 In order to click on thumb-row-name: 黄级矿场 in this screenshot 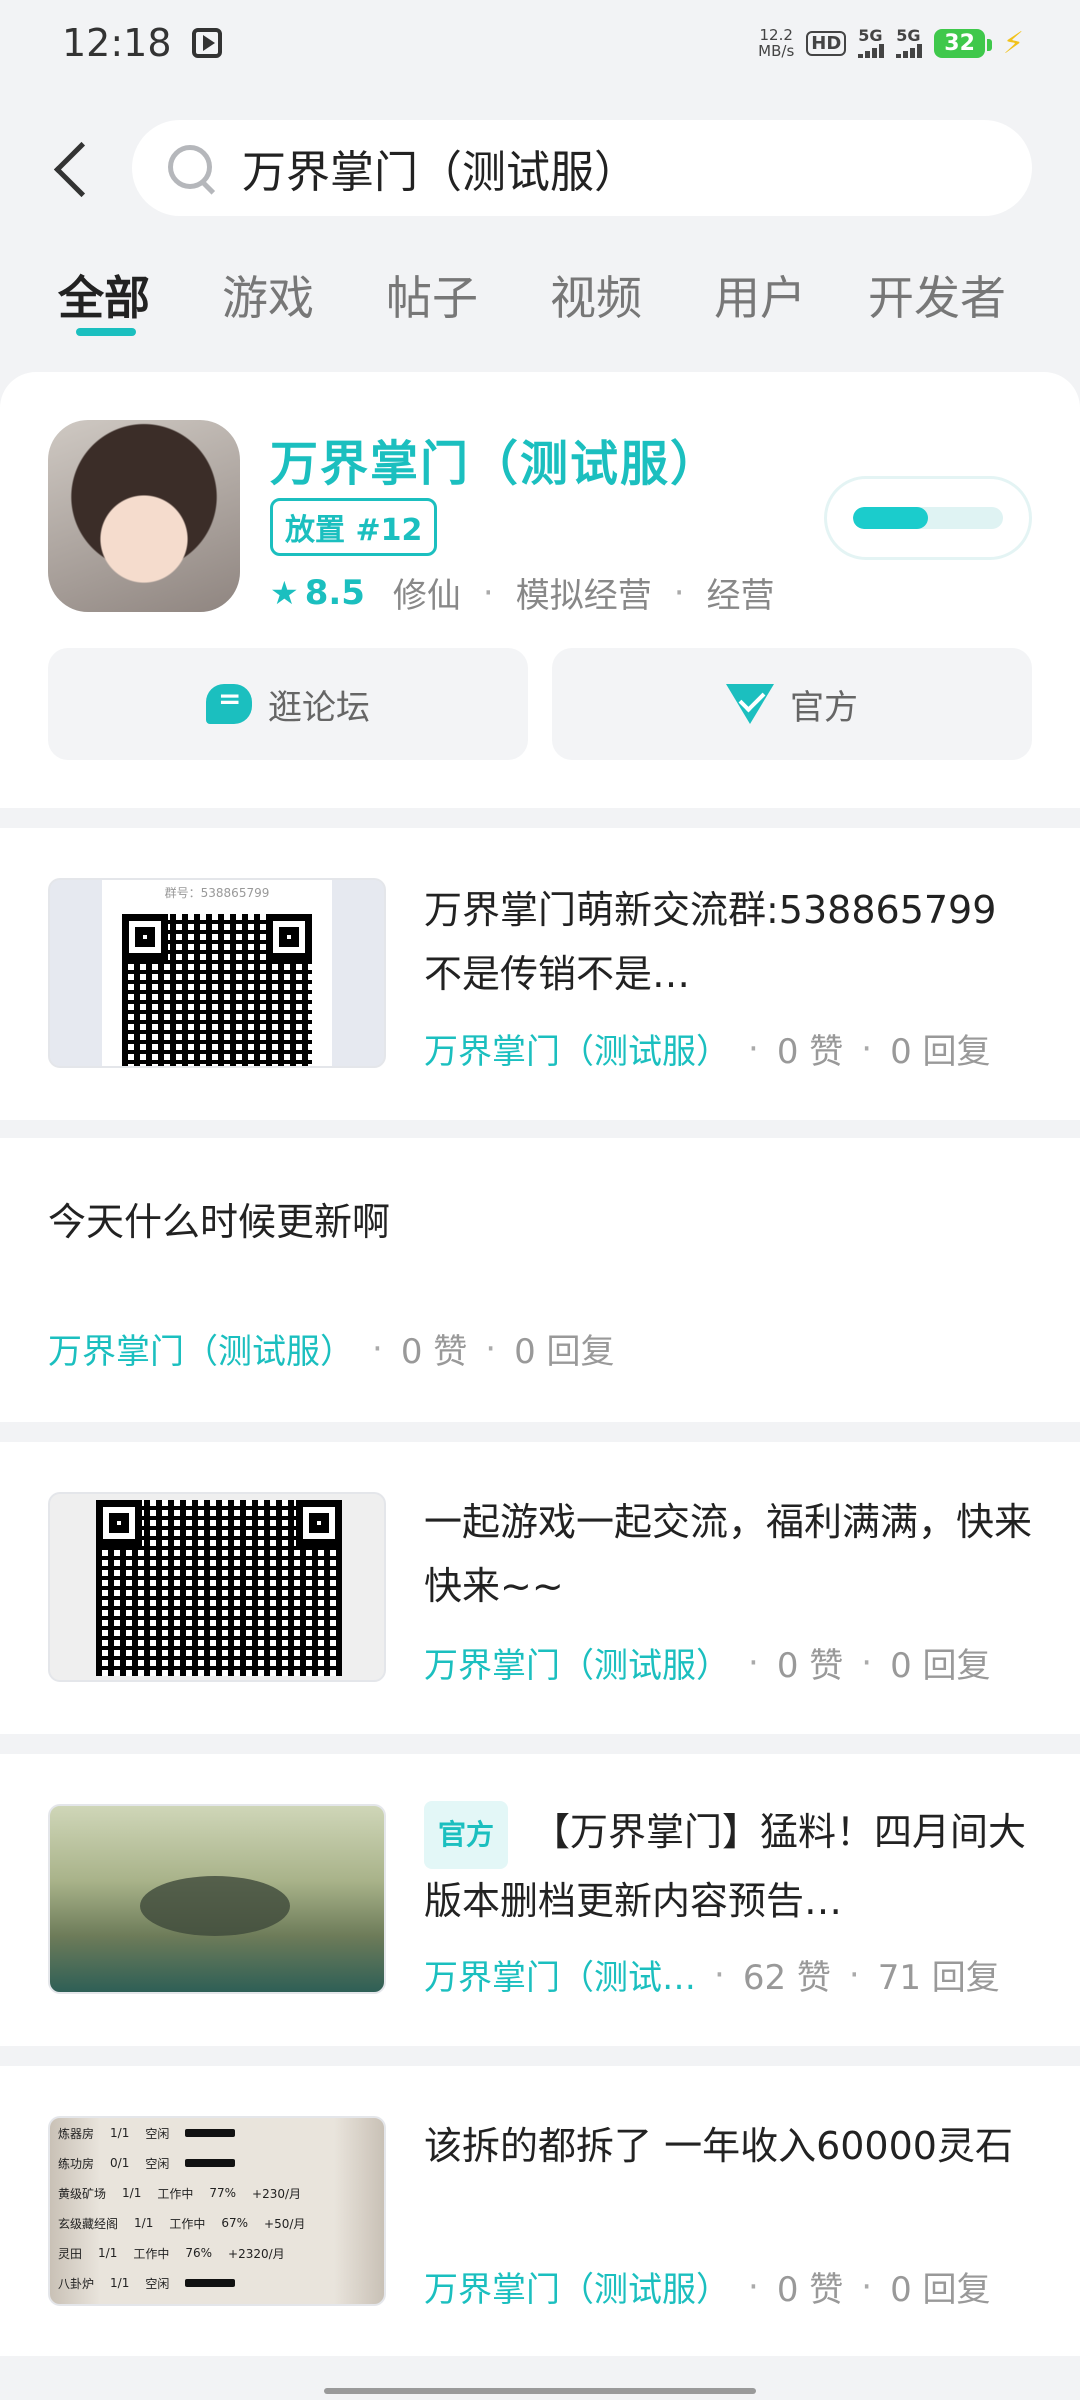, I will do `click(82, 2193)`.